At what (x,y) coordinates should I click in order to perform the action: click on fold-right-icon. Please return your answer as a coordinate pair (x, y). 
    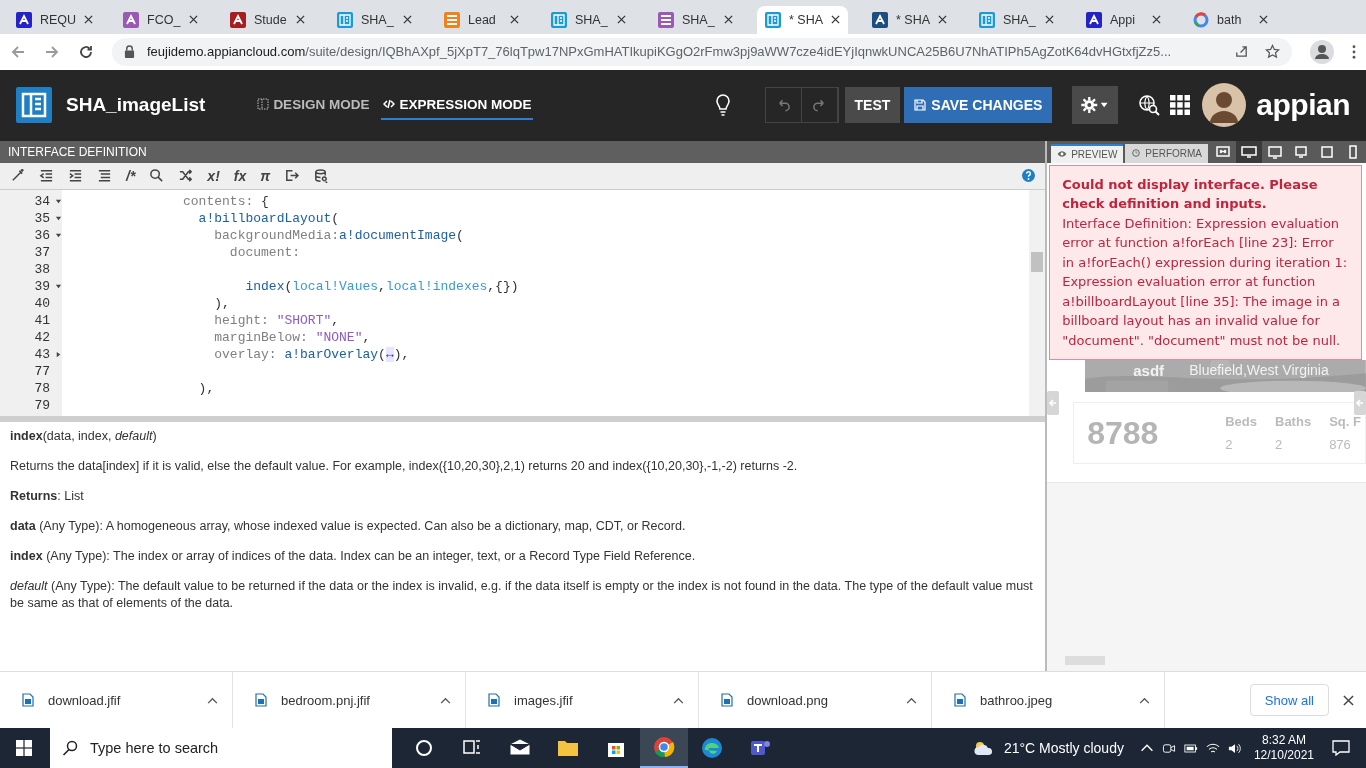
    Looking at the image, I should click on (58, 354).